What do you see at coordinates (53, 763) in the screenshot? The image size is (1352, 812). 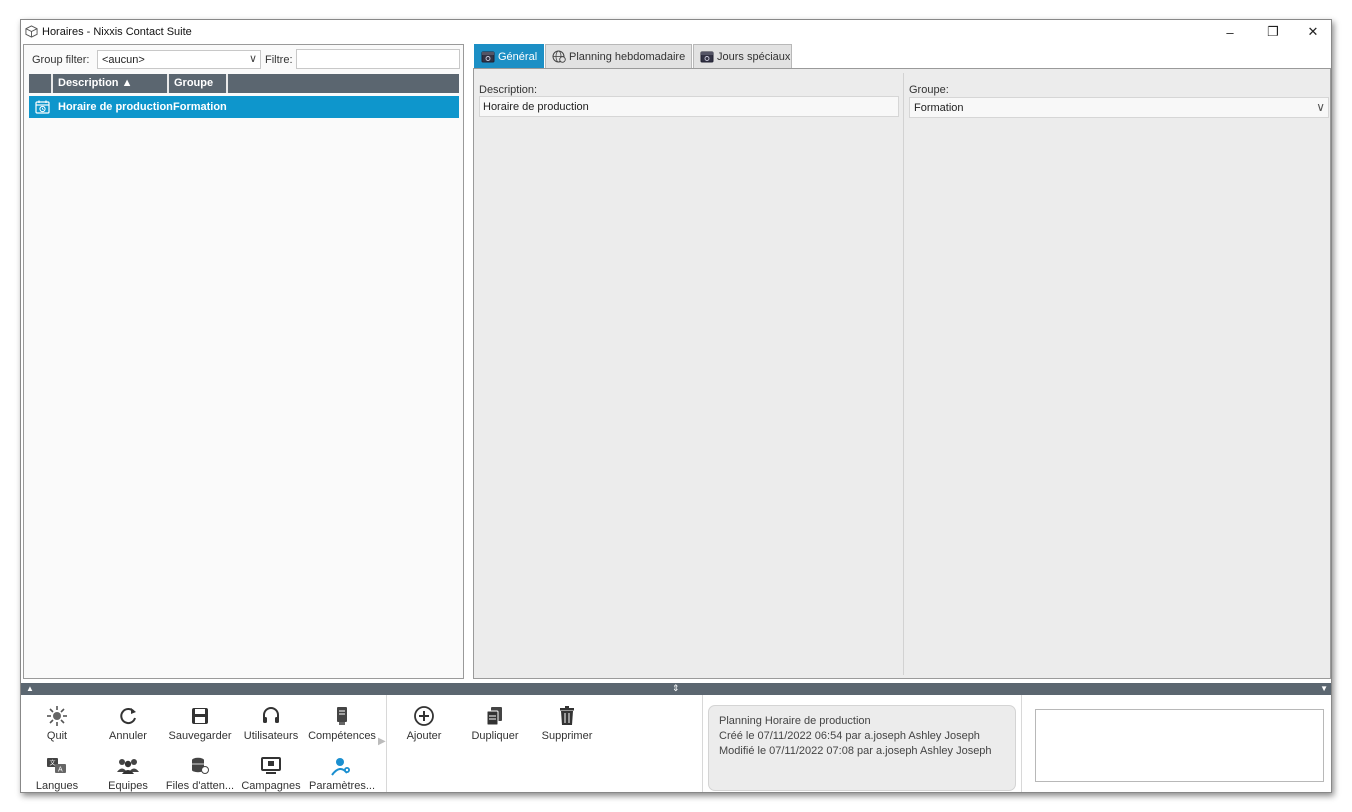 I see `svg-text: 文` at bounding box center [53, 763].